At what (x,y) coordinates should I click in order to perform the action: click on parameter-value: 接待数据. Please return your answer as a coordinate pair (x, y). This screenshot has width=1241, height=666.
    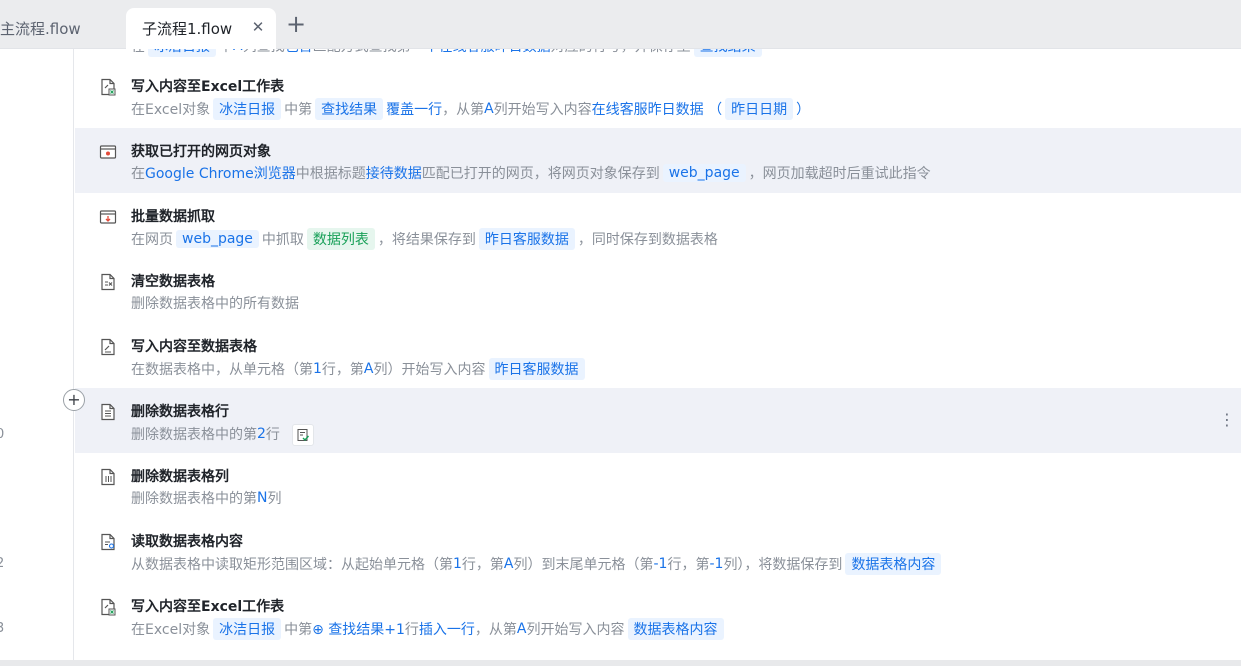
    Looking at the image, I should click on (393, 174).